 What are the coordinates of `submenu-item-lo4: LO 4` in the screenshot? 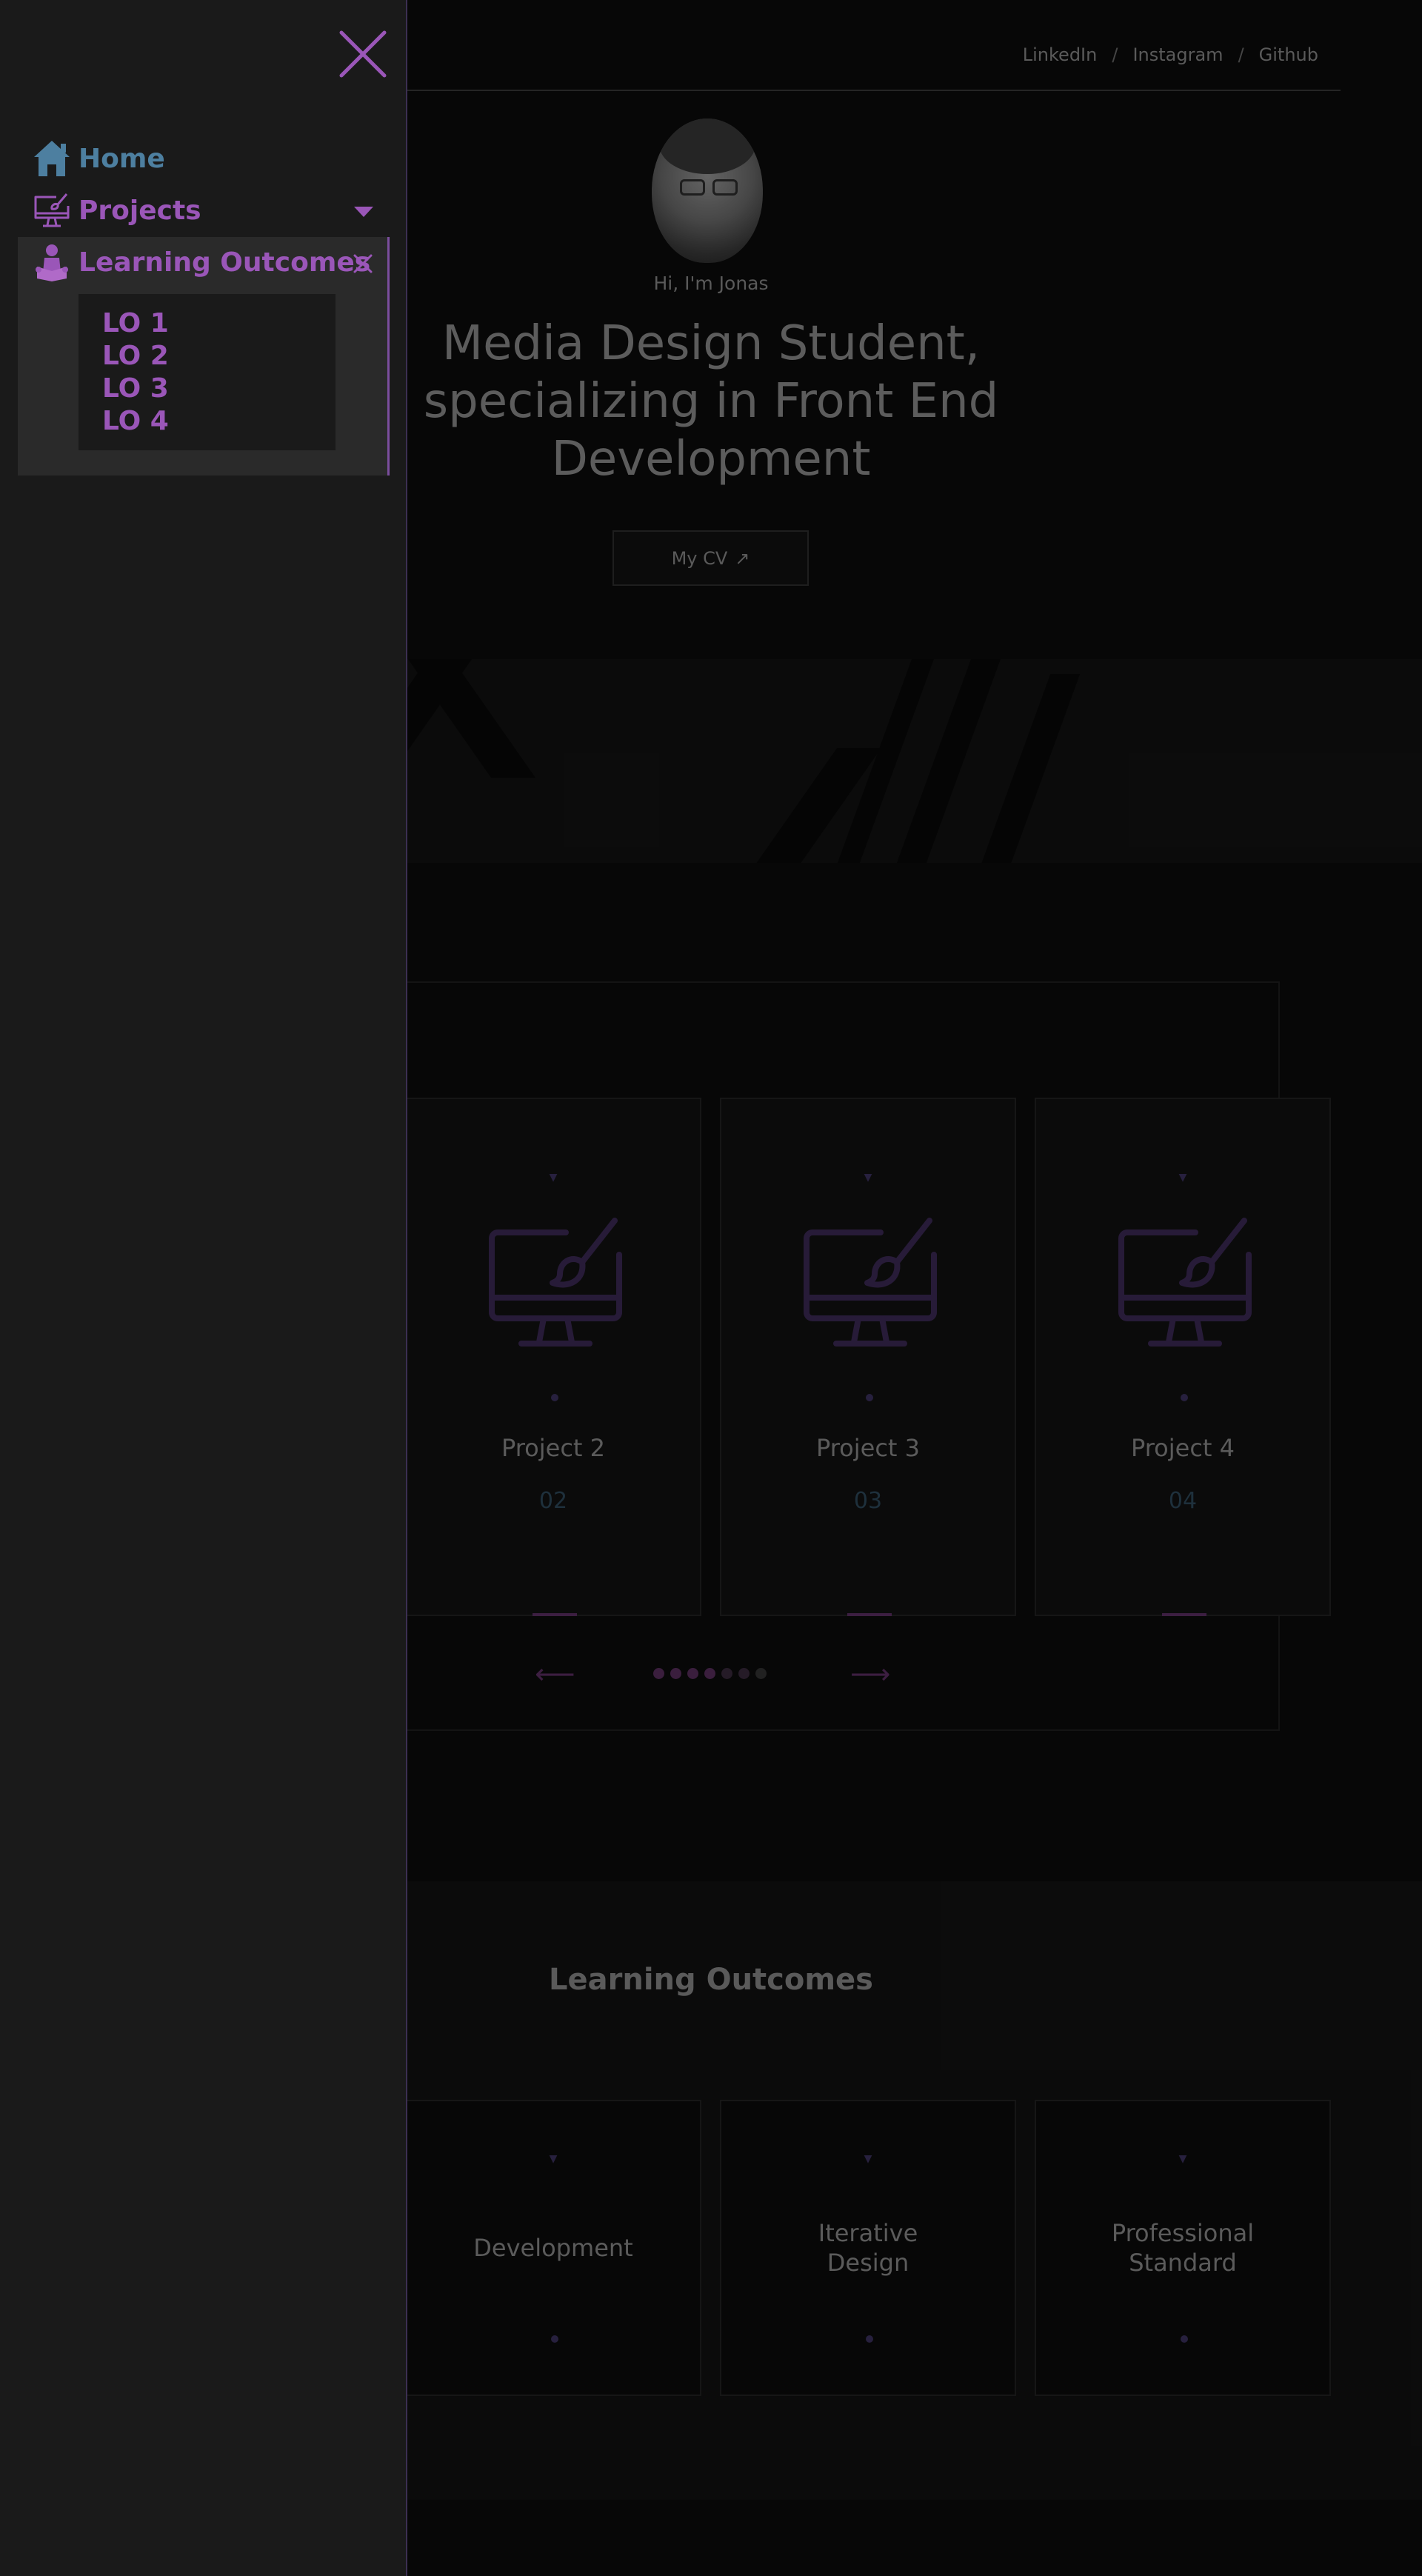 It's located at (219, 421).